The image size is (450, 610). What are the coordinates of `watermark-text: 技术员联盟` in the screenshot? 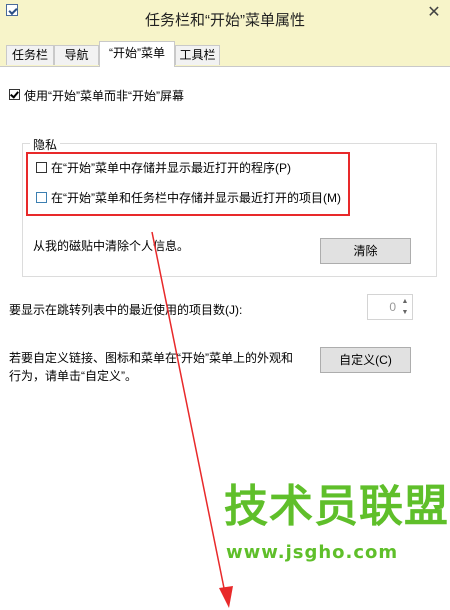 It's located at (336, 506).